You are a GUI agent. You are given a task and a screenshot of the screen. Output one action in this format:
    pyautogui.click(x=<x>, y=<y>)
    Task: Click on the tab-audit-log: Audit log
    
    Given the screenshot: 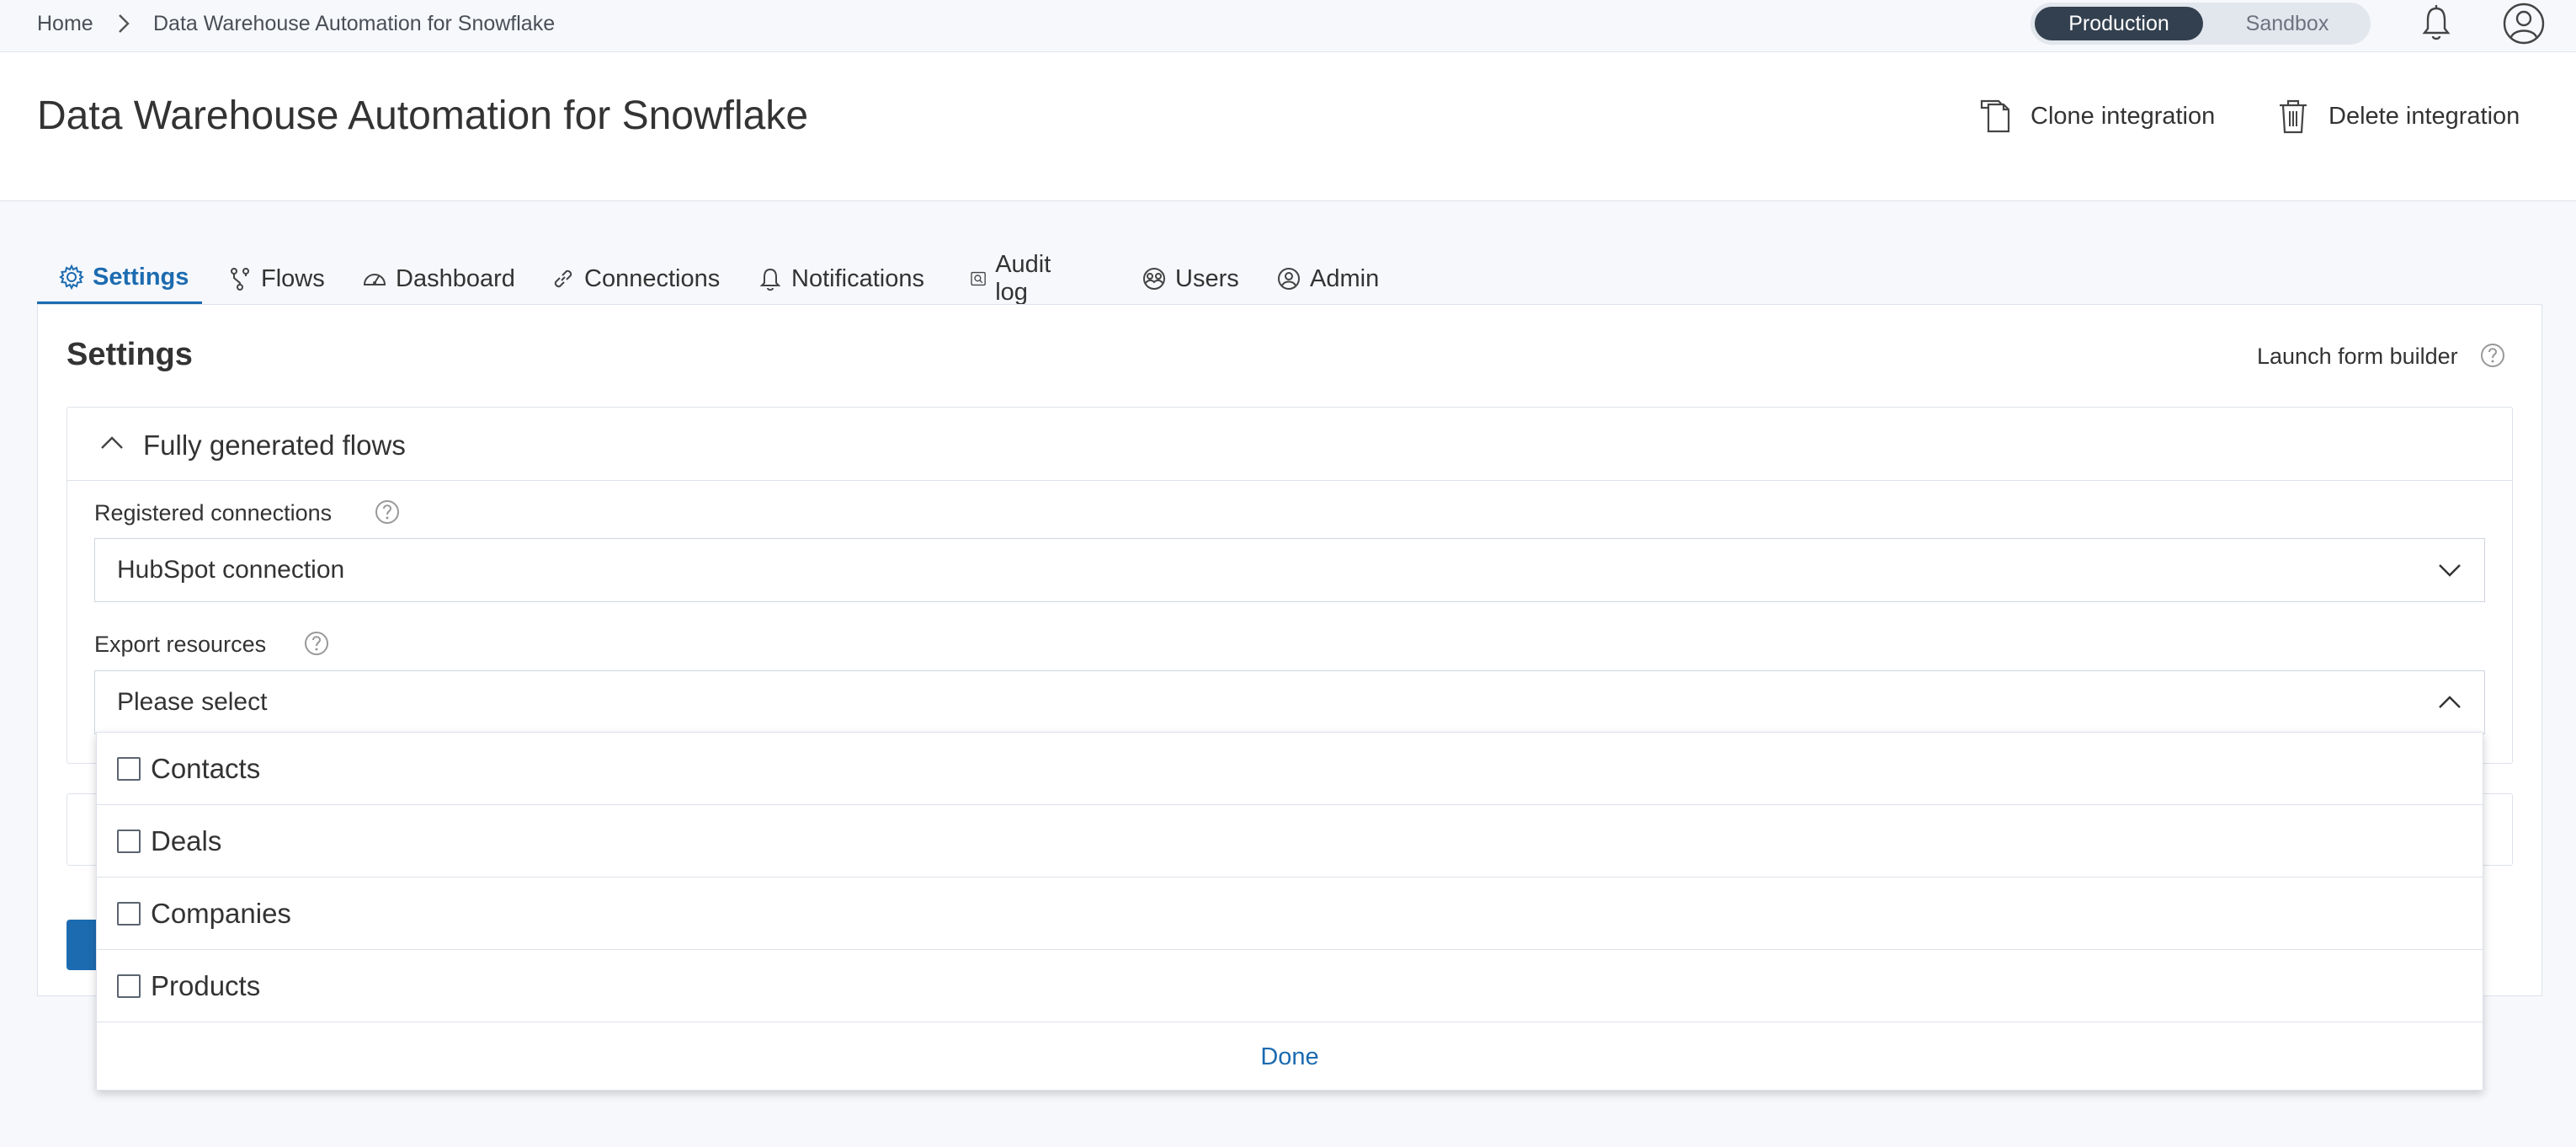 What is the action you would take?
    pyautogui.click(x=1015, y=278)
    